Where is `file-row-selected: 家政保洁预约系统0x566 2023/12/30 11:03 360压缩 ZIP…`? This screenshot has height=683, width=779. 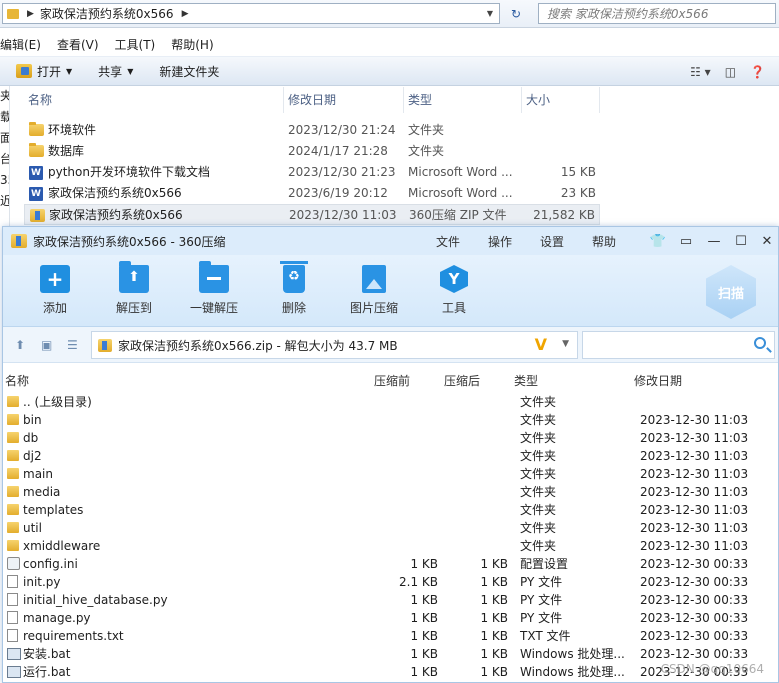 file-row-selected: 家政保洁预约系统0x566 2023/12/30 11:03 360压缩 ZIP… is located at coordinates (312, 214).